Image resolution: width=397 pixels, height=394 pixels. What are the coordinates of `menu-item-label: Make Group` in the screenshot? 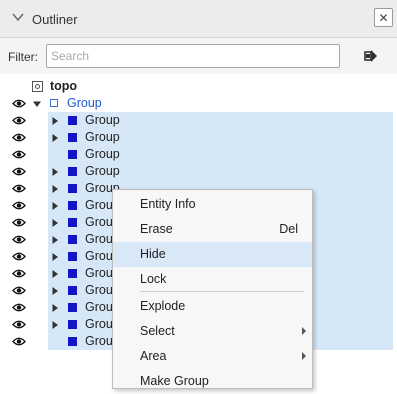 It's located at (174, 381).